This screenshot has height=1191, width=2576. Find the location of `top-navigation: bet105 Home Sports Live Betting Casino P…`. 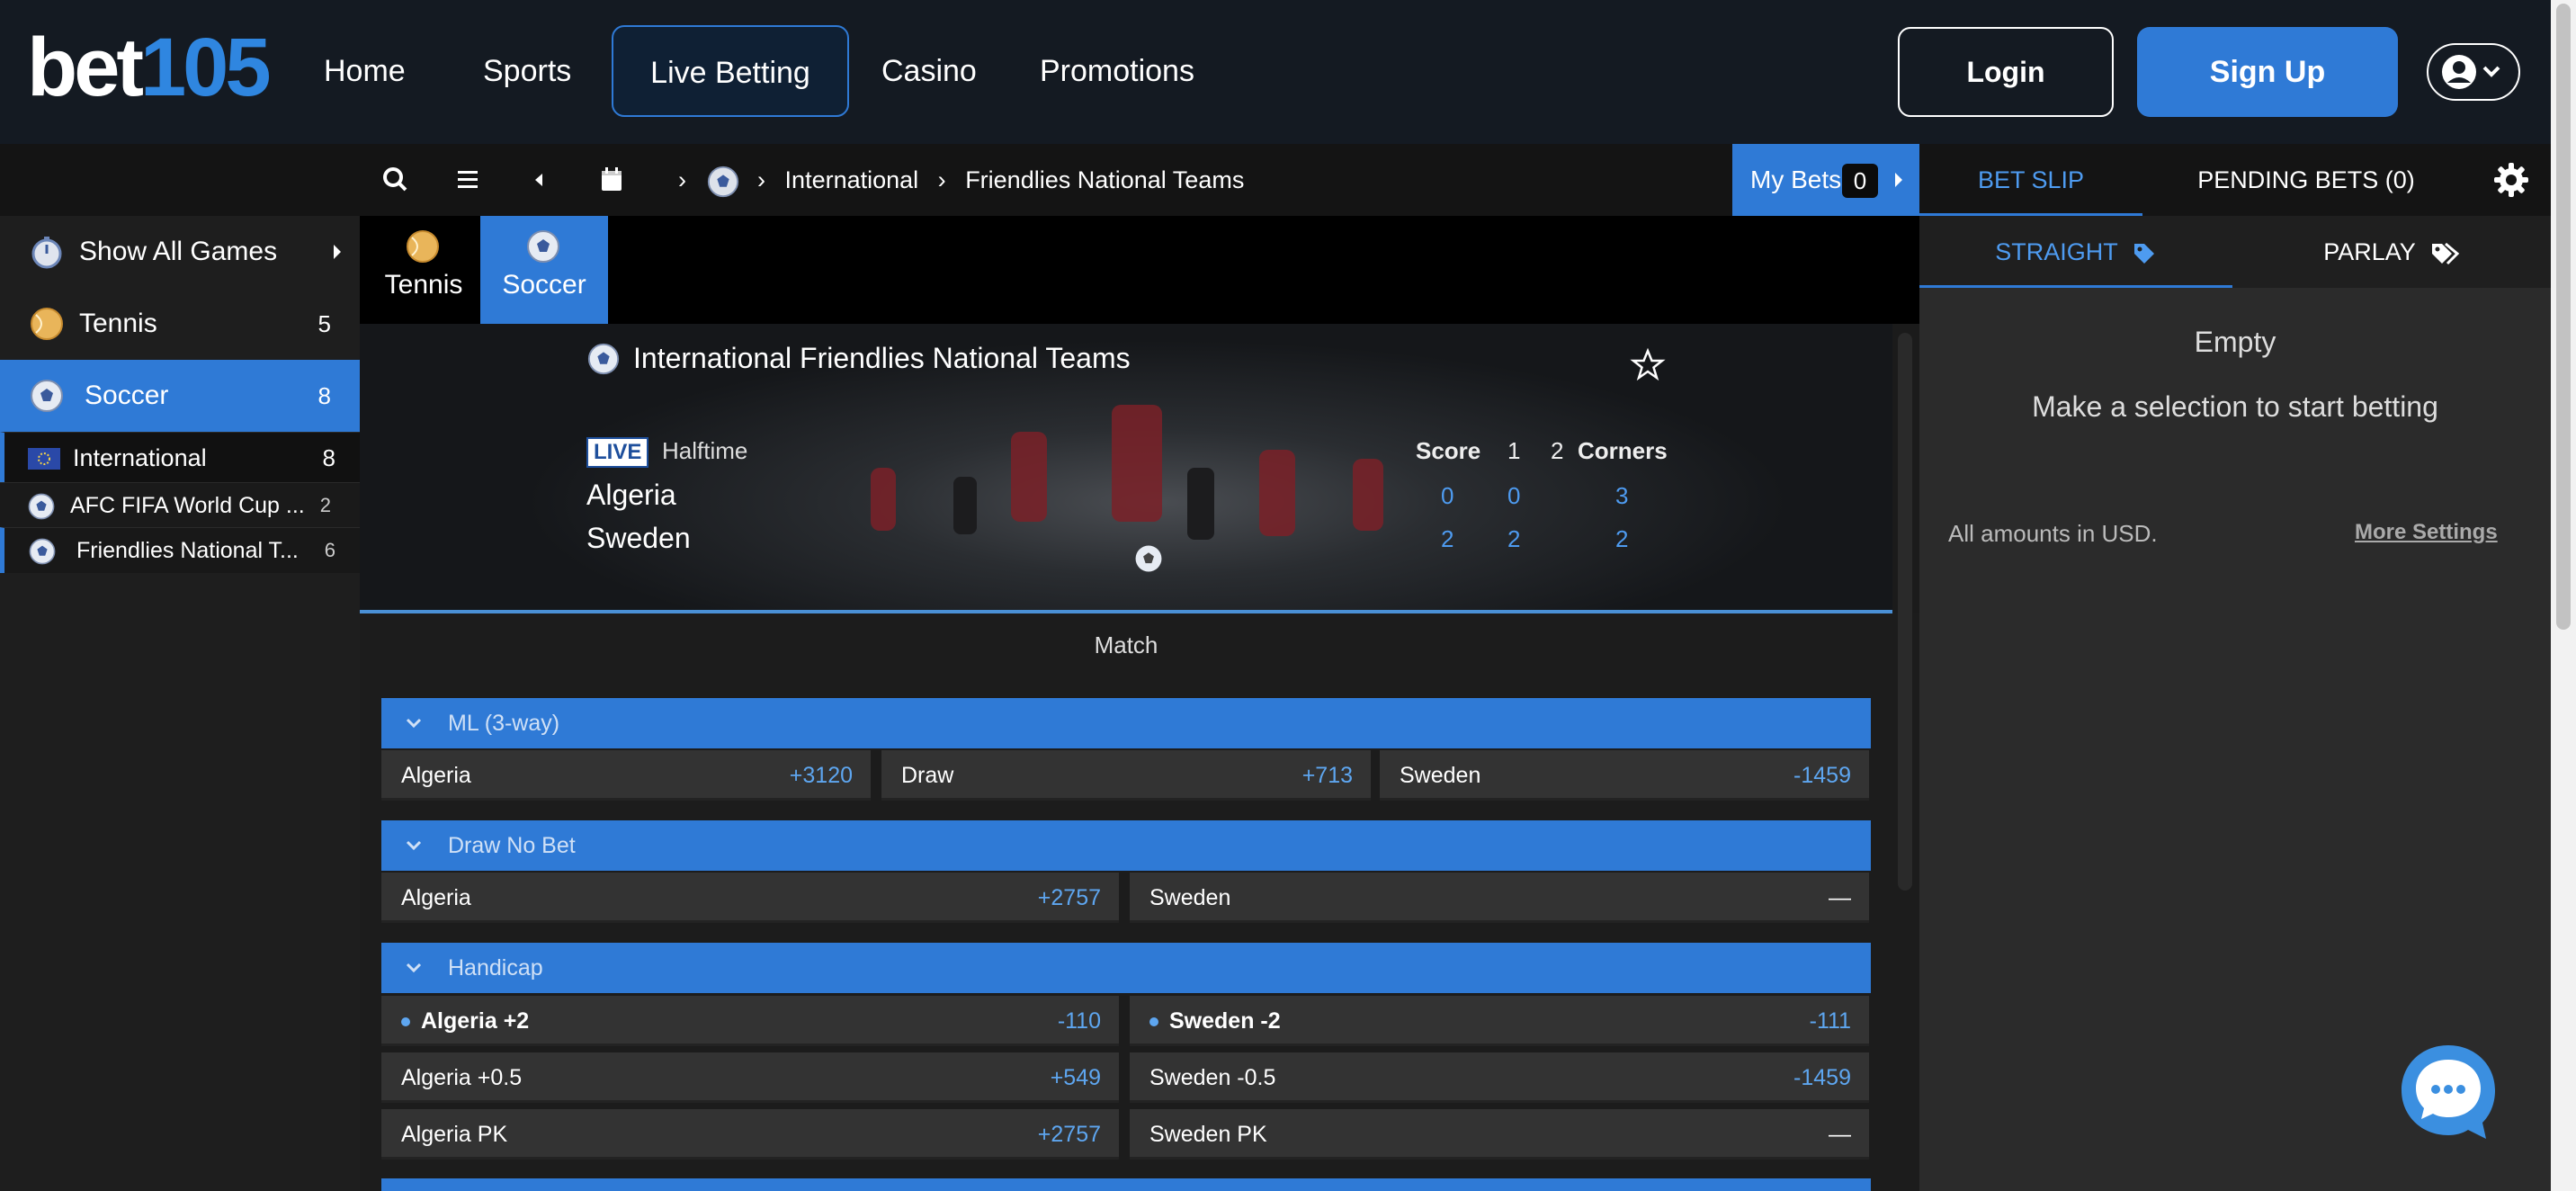

top-navigation: bet105 Home Sports Live Betting Casino P… is located at coordinates (1275, 72).